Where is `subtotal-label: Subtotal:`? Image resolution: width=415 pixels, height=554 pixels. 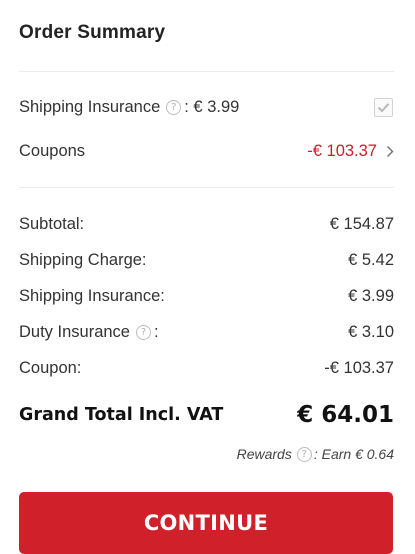 subtotal-label: Subtotal: is located at coordinates (52, 223).